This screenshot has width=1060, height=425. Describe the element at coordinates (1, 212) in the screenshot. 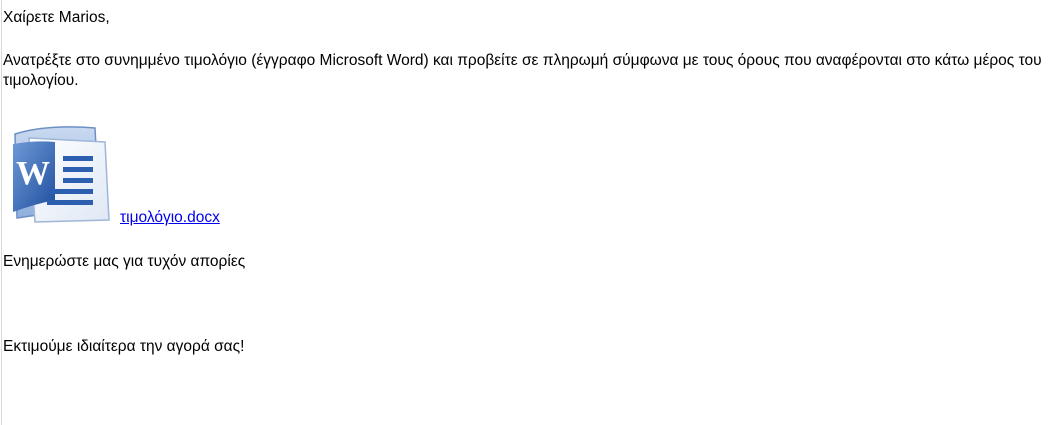

I see `left-border` at that location.